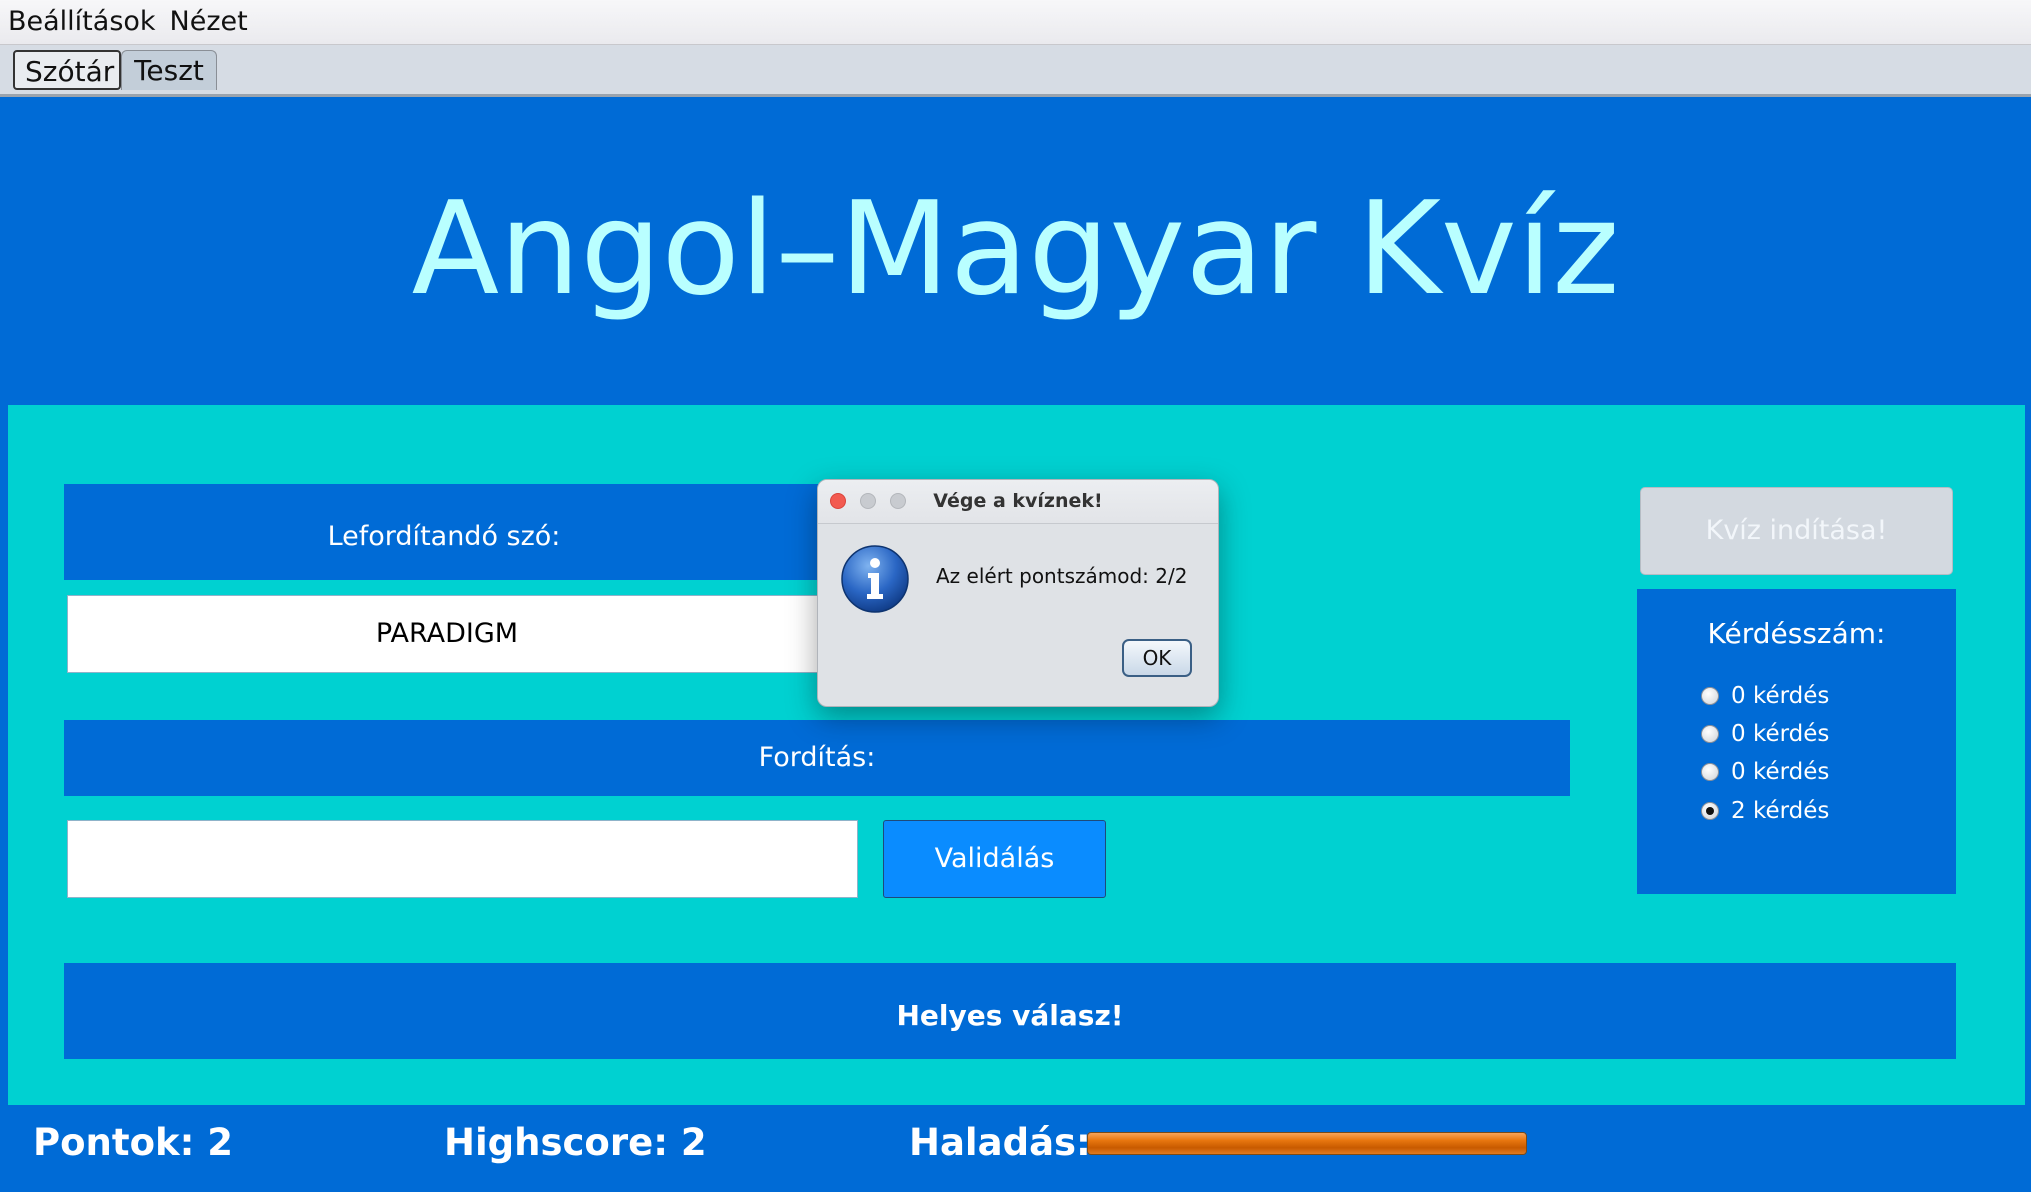 This screenshot has width=2031, height=1192. Describe the element at coordinates (208, 22) in the screenshot. I see `menu-view: Nézet` at that location.